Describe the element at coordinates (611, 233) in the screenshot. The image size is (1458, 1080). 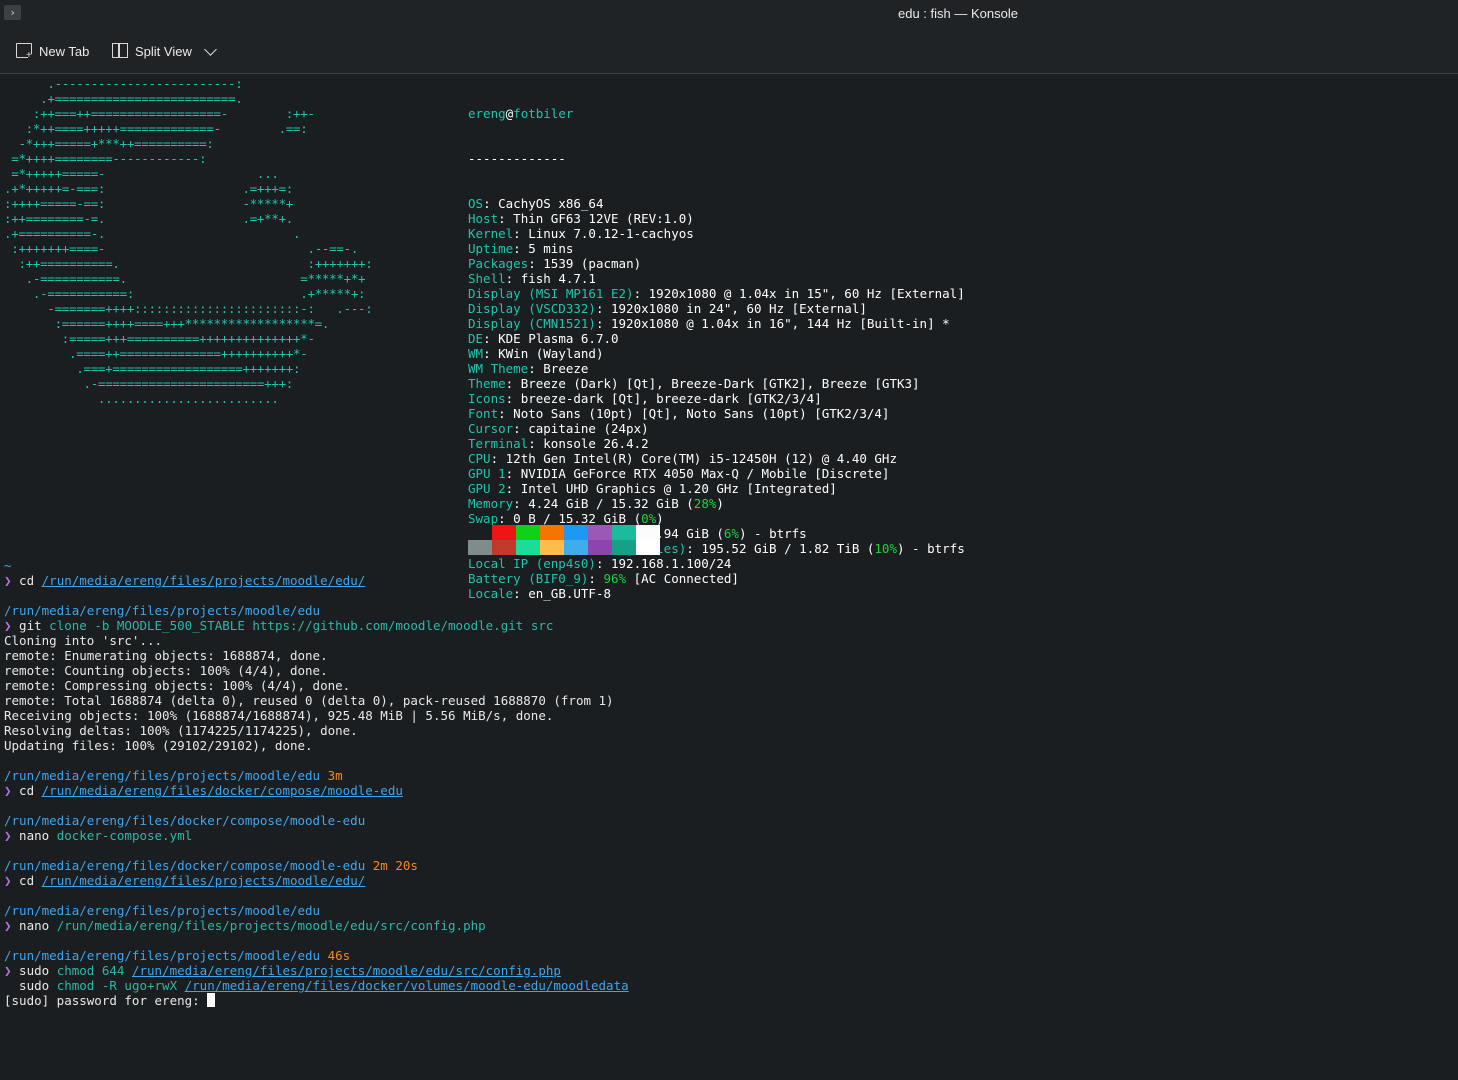
I see `info-value: Linux 7.0.12-1-cachyos` at that location.